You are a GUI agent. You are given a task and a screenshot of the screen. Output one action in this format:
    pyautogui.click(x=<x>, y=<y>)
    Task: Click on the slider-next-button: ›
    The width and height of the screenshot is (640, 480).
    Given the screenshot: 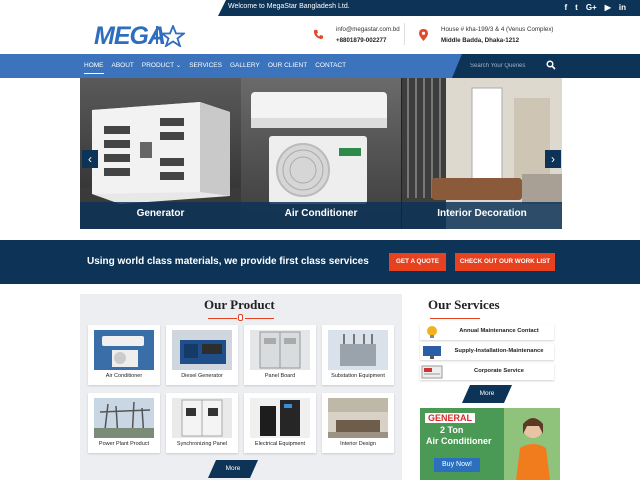 What is the action you would take?
    pyautogui.click(x=553, y=159)
    